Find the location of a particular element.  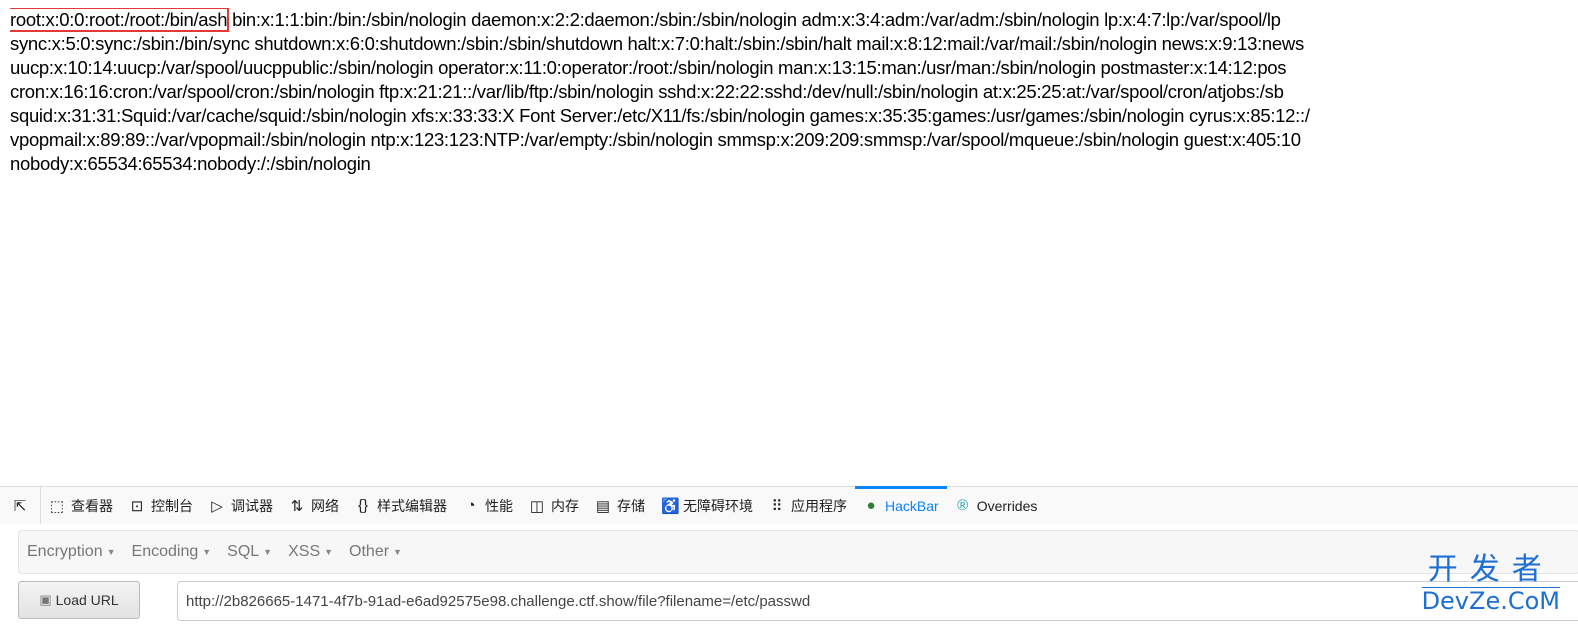

hackbar-menu-sql: SQL ▼ is located at coordinates (249, 552).